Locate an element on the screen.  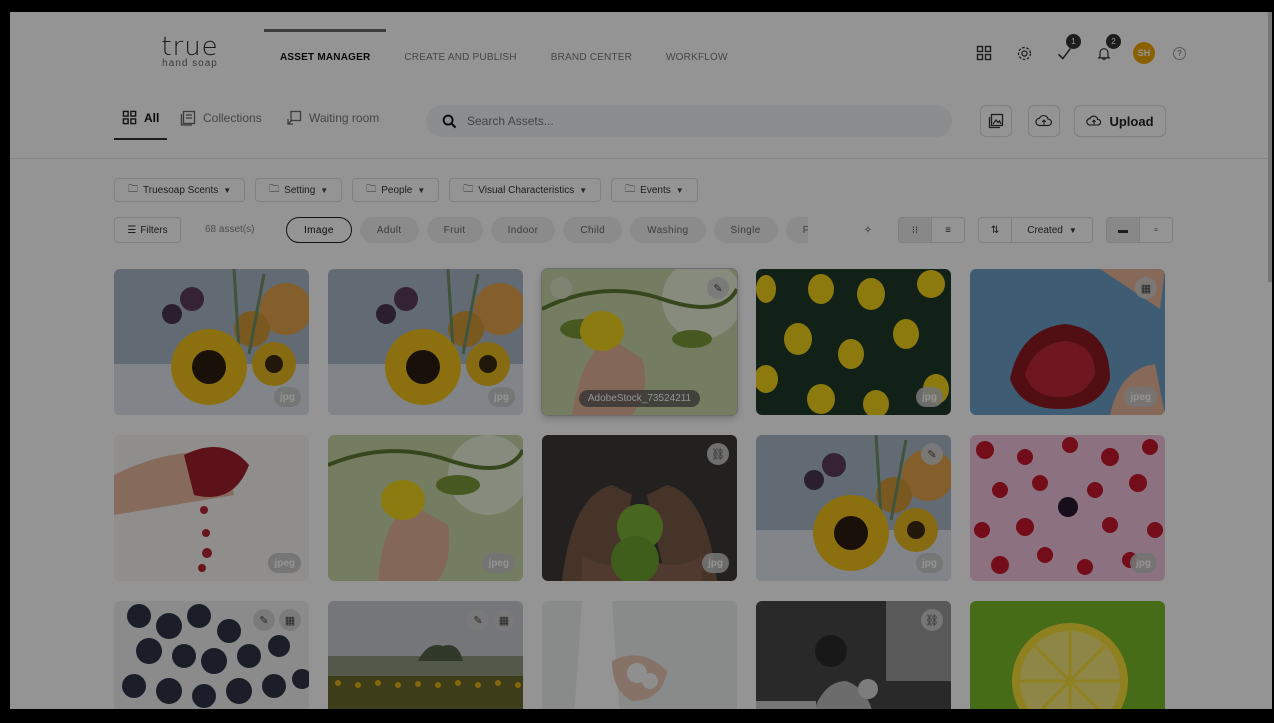
asset-card: ▦ jpeg is located at coordinates (1067, 342).